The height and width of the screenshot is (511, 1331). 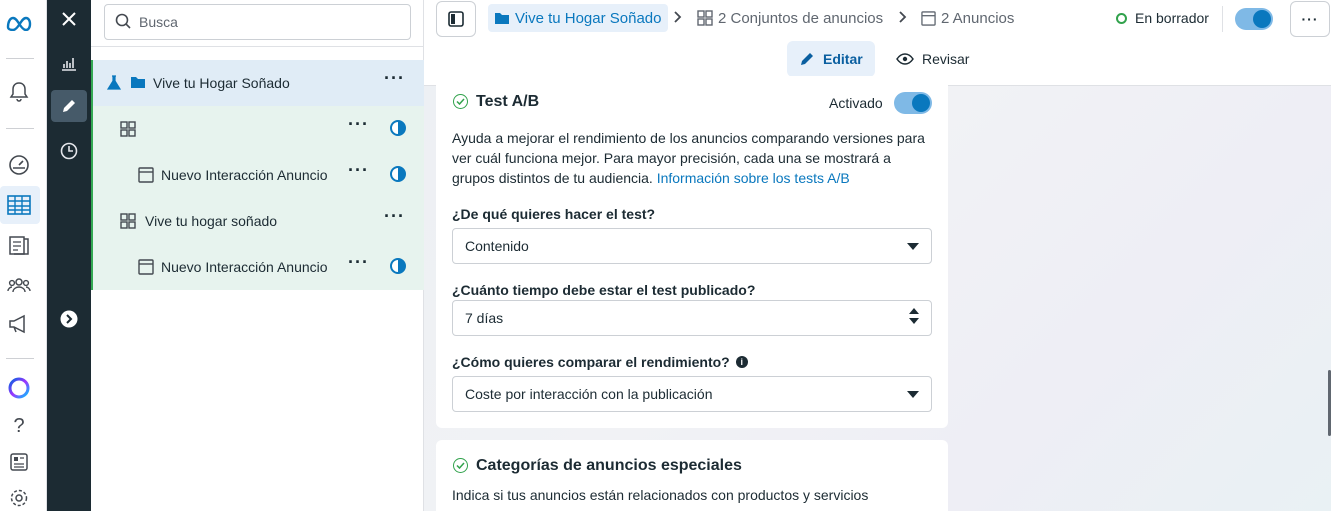 I want to click on bar-chart-icon, so click(x=69, y=63).